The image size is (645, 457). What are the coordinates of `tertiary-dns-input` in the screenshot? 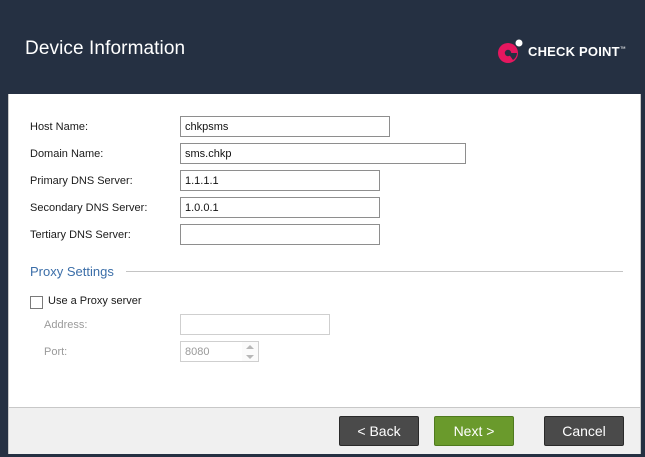 It's located at (280, 234).